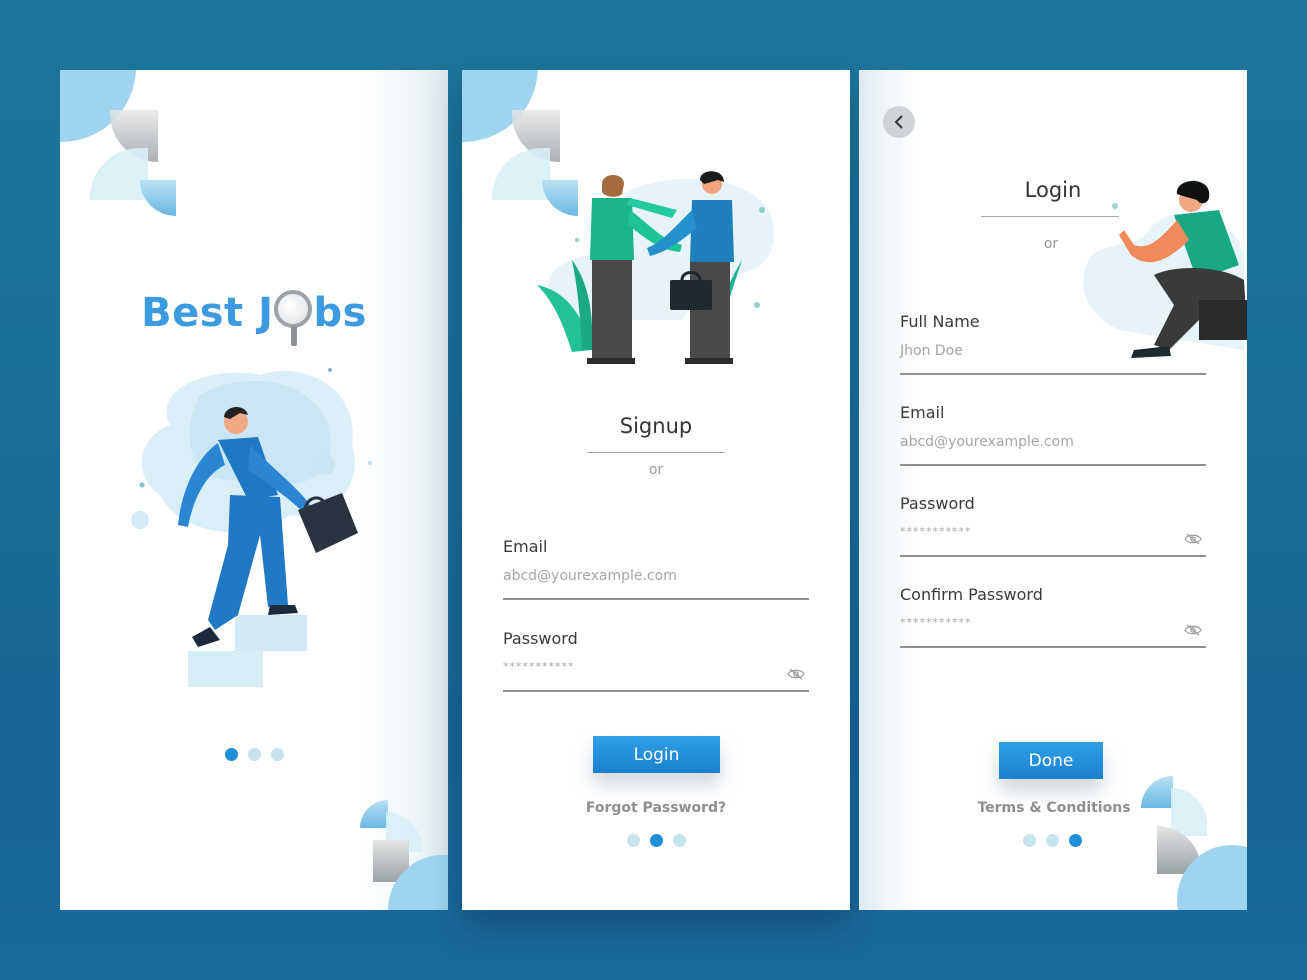 The height and width of the screenshot is (980, 1307). I want to click on forgot-password-link: Forgot Password?, so click(656, 808).